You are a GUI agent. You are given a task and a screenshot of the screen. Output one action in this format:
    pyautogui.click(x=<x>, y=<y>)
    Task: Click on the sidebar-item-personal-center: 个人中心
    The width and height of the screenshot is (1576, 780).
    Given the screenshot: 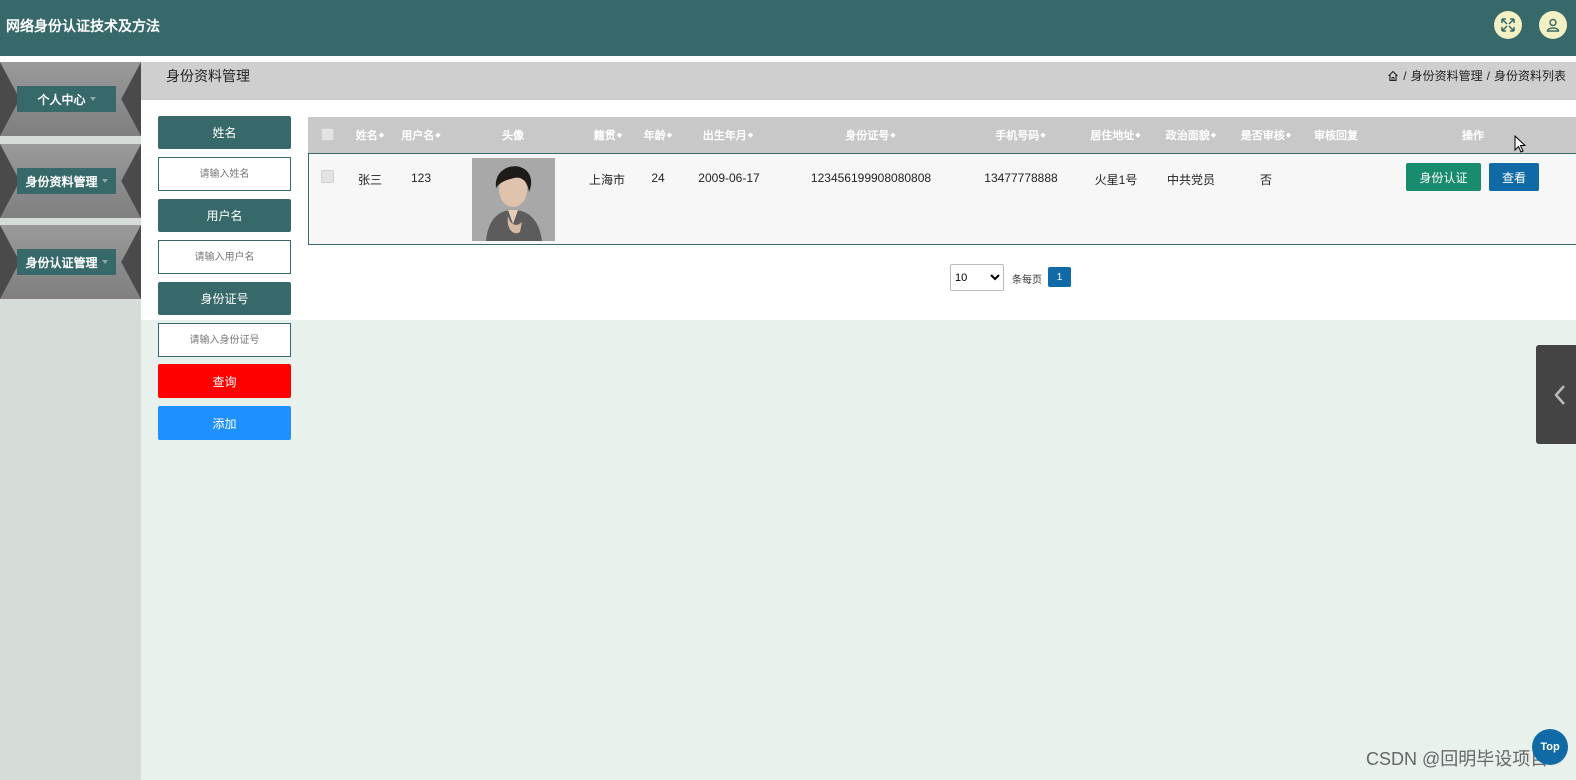 What is the action you would take?
    pyautogui.click(x=70, y=99)
    